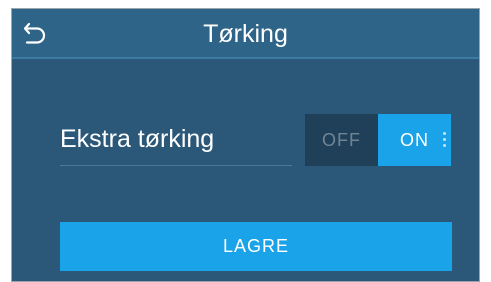 Image resolution: width=491 pixels, height=282 pixels. I want to click on extra-drying-toggle: OFF ON, so click(378, 140).